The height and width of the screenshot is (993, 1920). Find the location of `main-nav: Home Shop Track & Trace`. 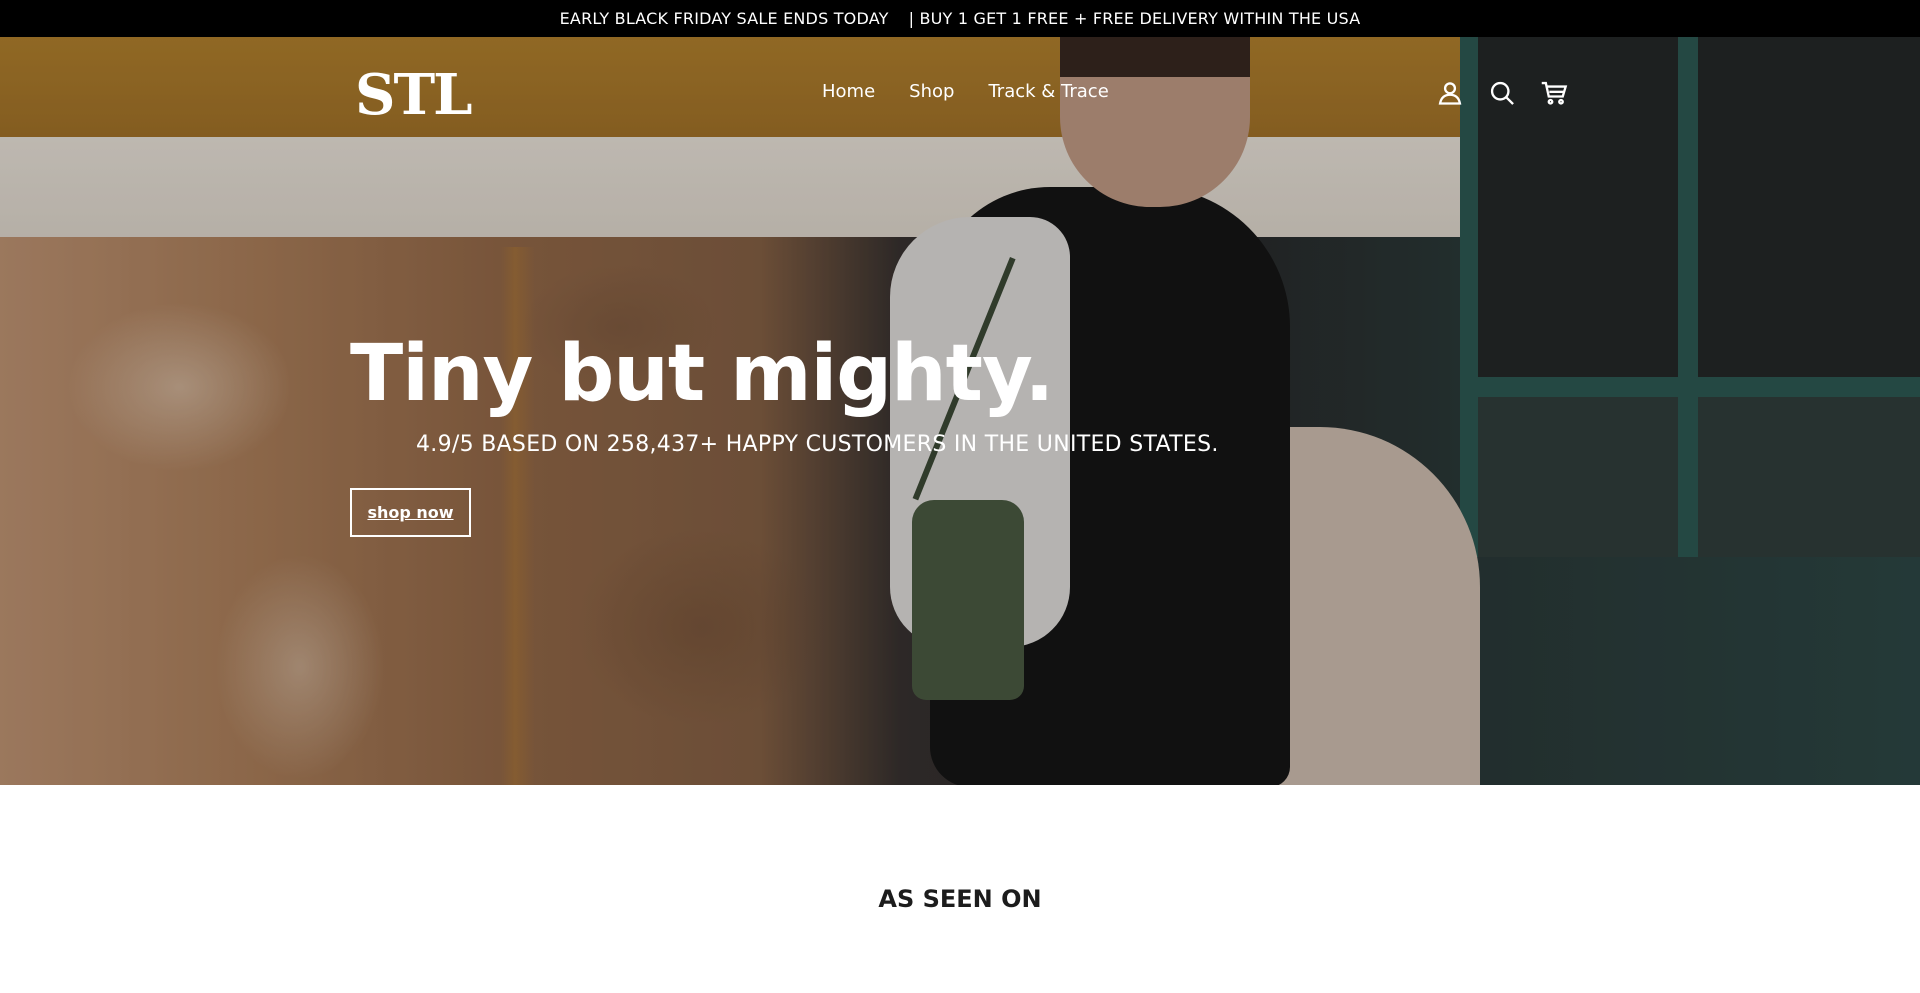

main-nav: Home Shop Track & Trace is located at coordinates (965, 91).